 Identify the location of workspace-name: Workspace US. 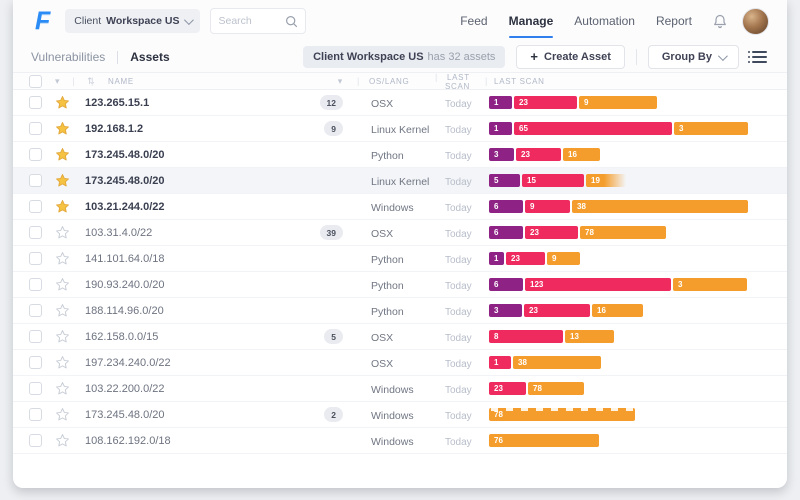
(143, 21).